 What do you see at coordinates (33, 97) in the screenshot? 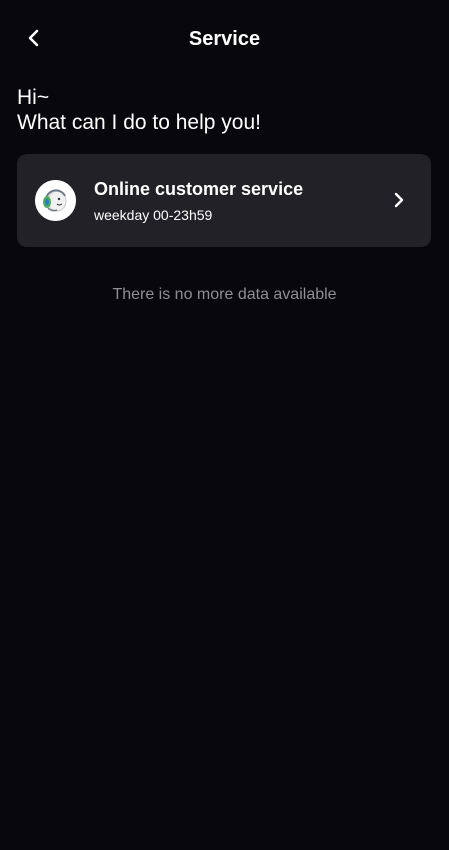
I see `greeting-line-hi: Hi~` at bounding box center [33, 97].